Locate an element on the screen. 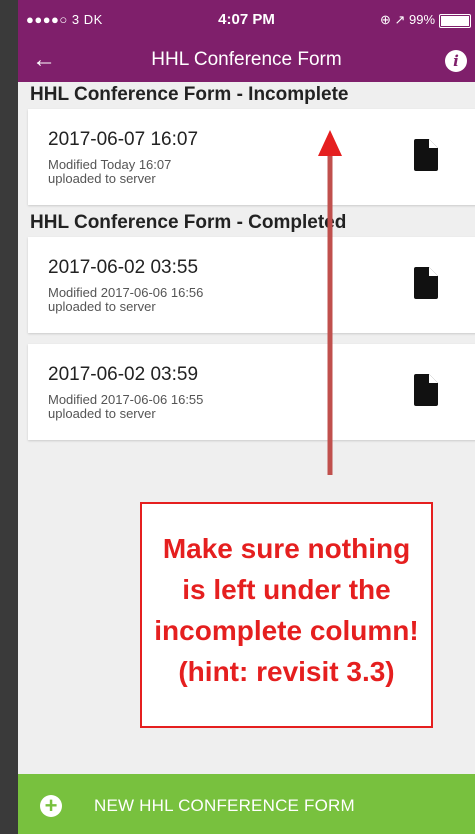 This screenshot has height=834, width=475. battery-icon is located at coordinates (455, 21).